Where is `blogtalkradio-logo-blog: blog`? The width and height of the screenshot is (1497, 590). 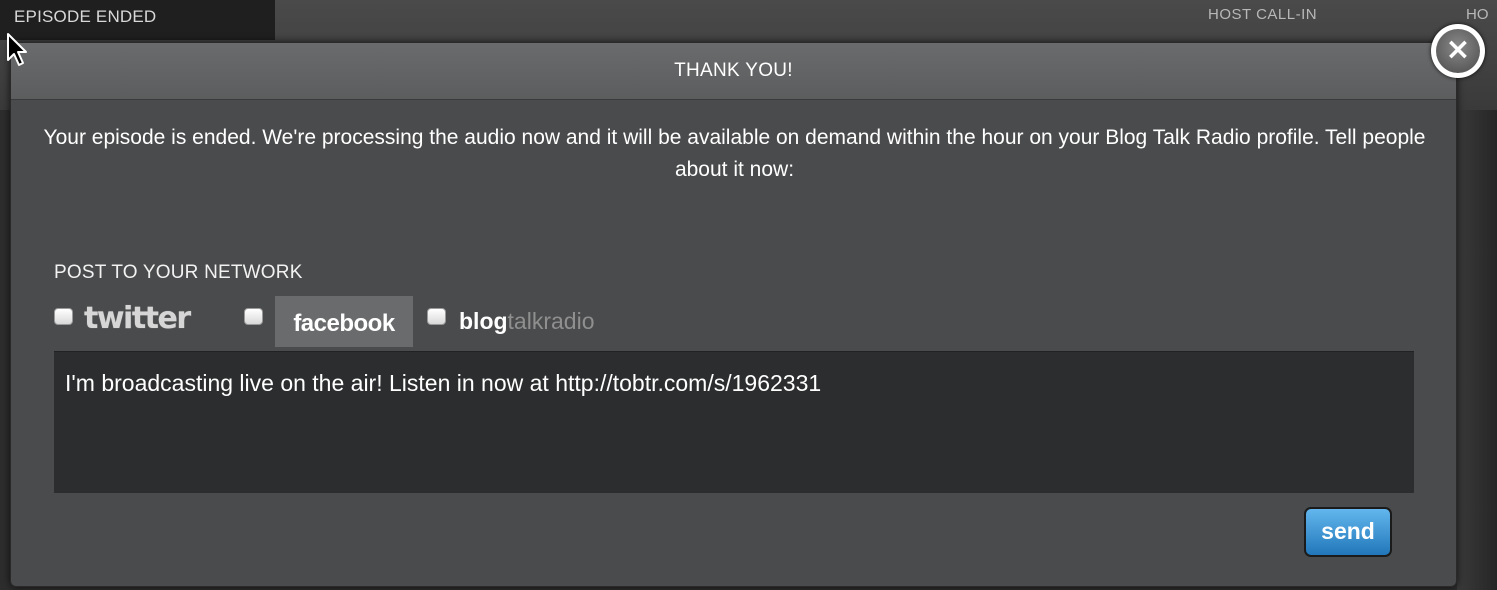 blogtalkradio-logo-blog: blog is located at coordinates (483, 321).